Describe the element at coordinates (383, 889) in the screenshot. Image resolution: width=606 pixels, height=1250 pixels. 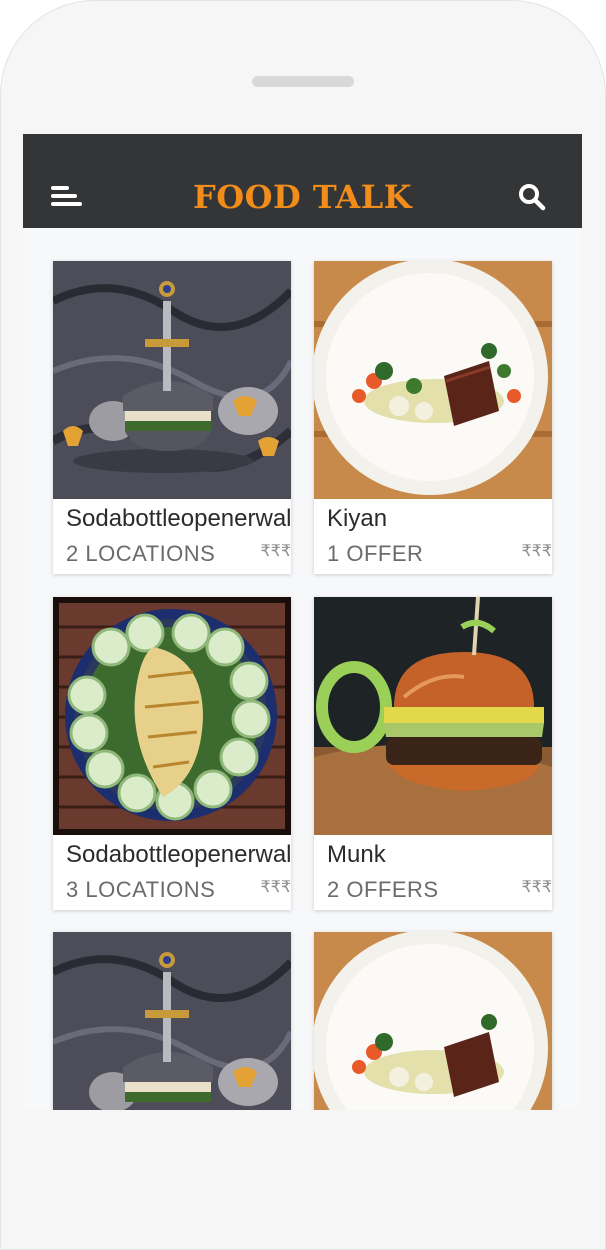
I see `restaurant-meta: 2 OFFERS` at that location.